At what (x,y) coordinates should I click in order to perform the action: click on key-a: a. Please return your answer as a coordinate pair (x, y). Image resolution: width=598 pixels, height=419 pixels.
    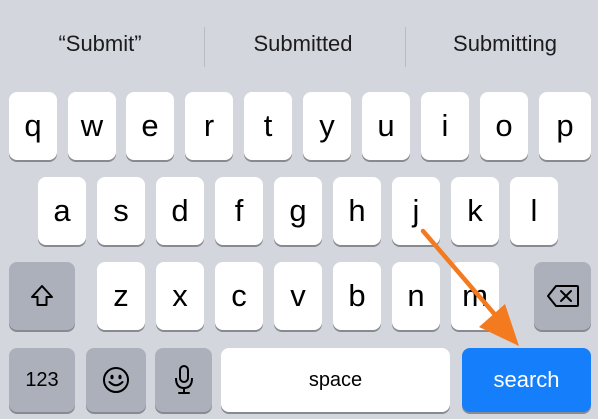
    Looking at the image, I should click on (62, 211).